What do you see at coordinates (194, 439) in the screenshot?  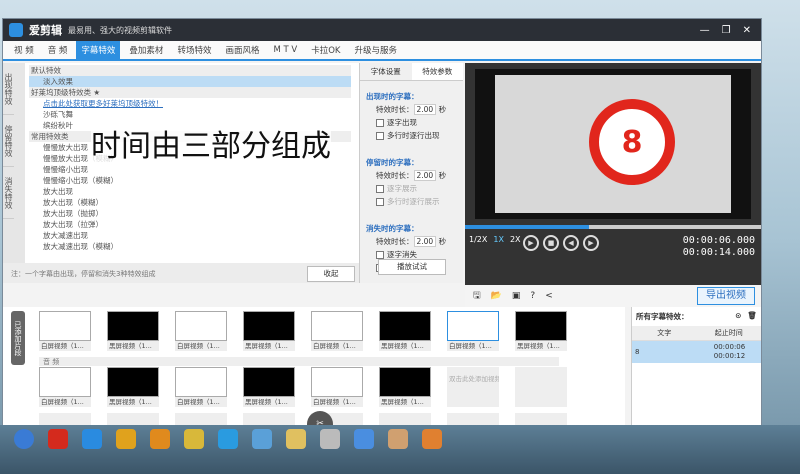 I see `folder-icon` at bounding box center [194, 439].